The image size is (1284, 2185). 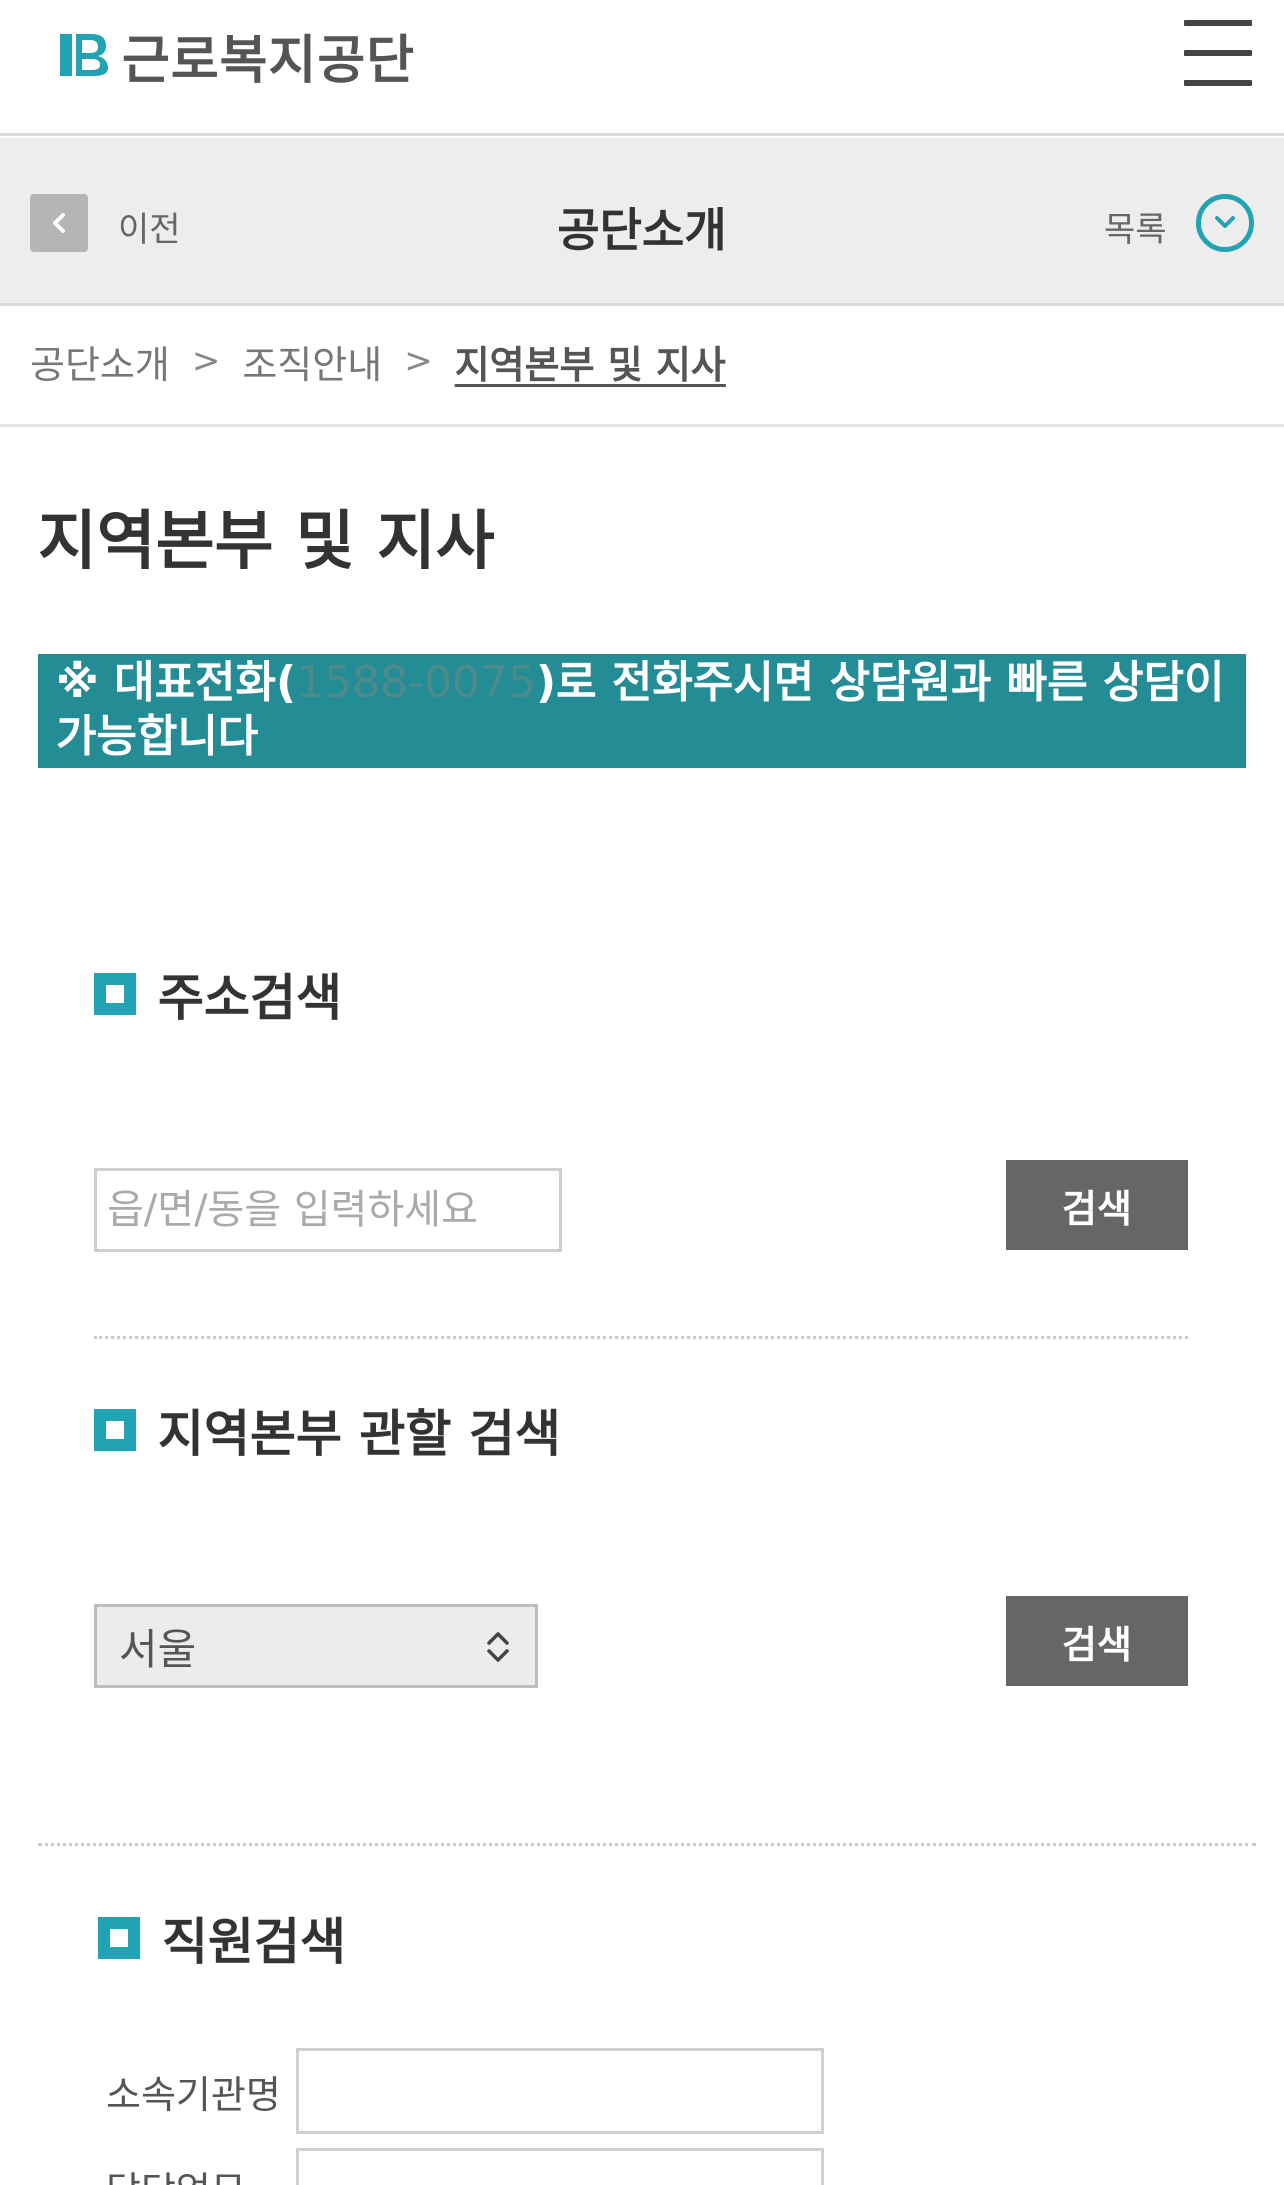 I want to click on duty-label: 담당업무, so click(x=176, y=2172).